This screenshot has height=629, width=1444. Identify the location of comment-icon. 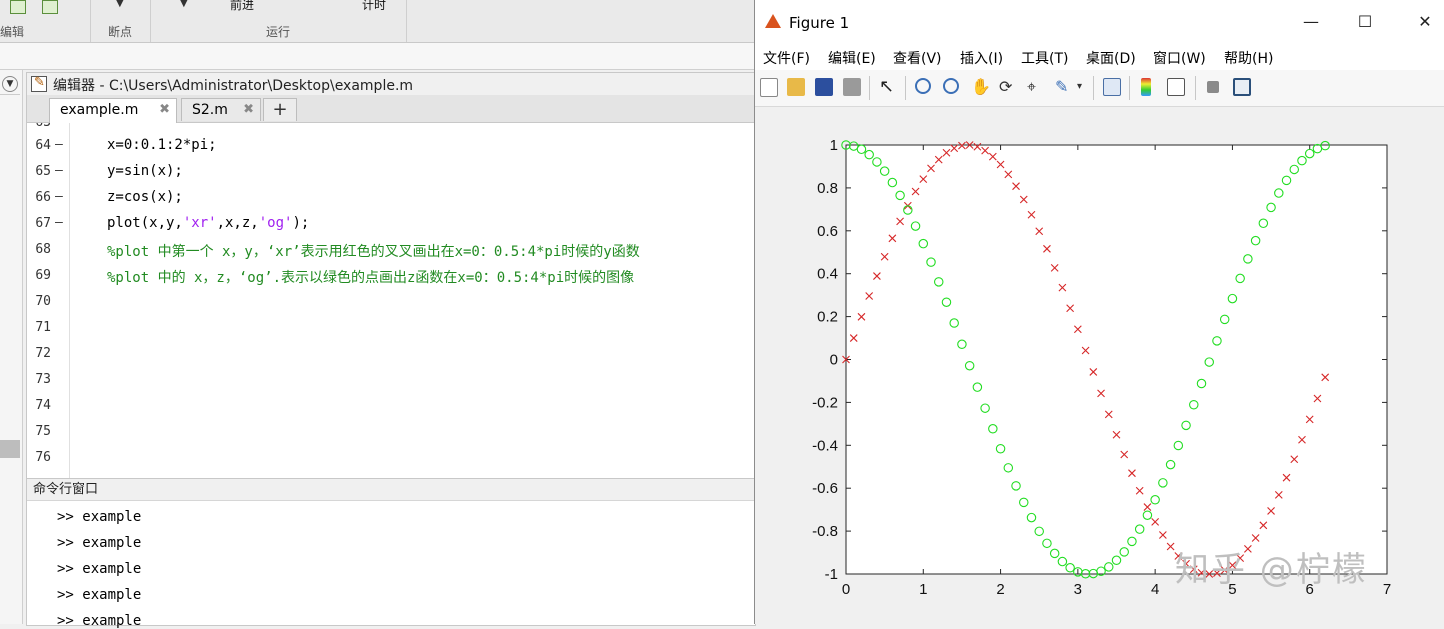
(50, 7).